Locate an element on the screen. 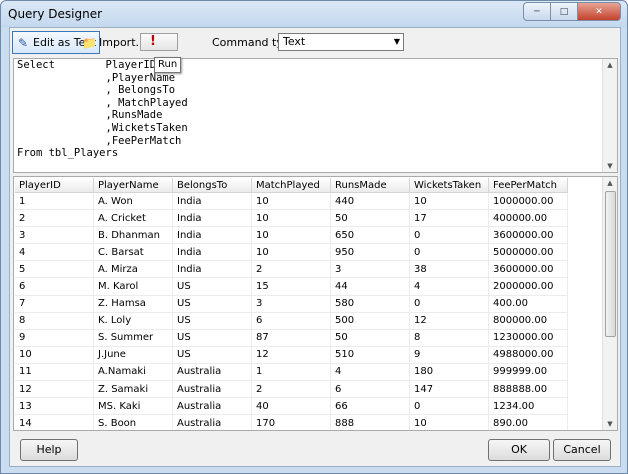 The height and width of the screenshot is (474, 628). table-cell: 580 is located at coordinates (370, 304).